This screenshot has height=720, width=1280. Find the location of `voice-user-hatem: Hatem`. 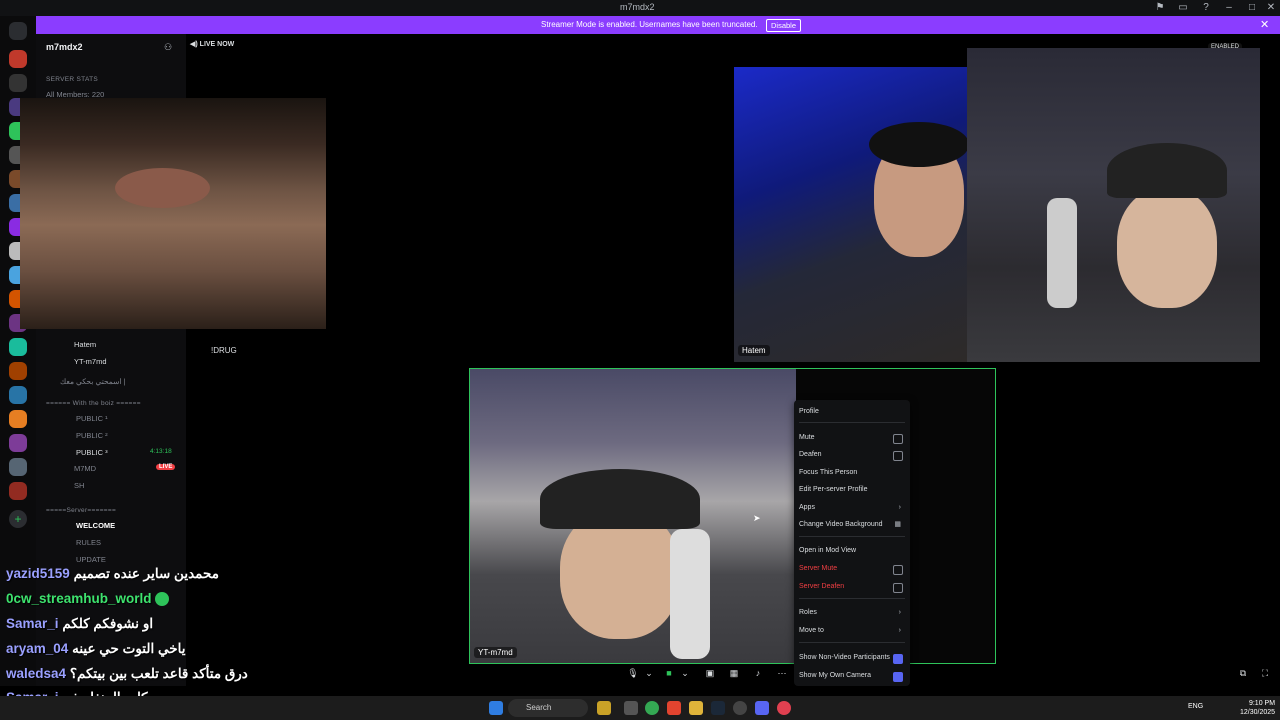

voice-user-hatem: Hatem is located at coordinates (85, 344).